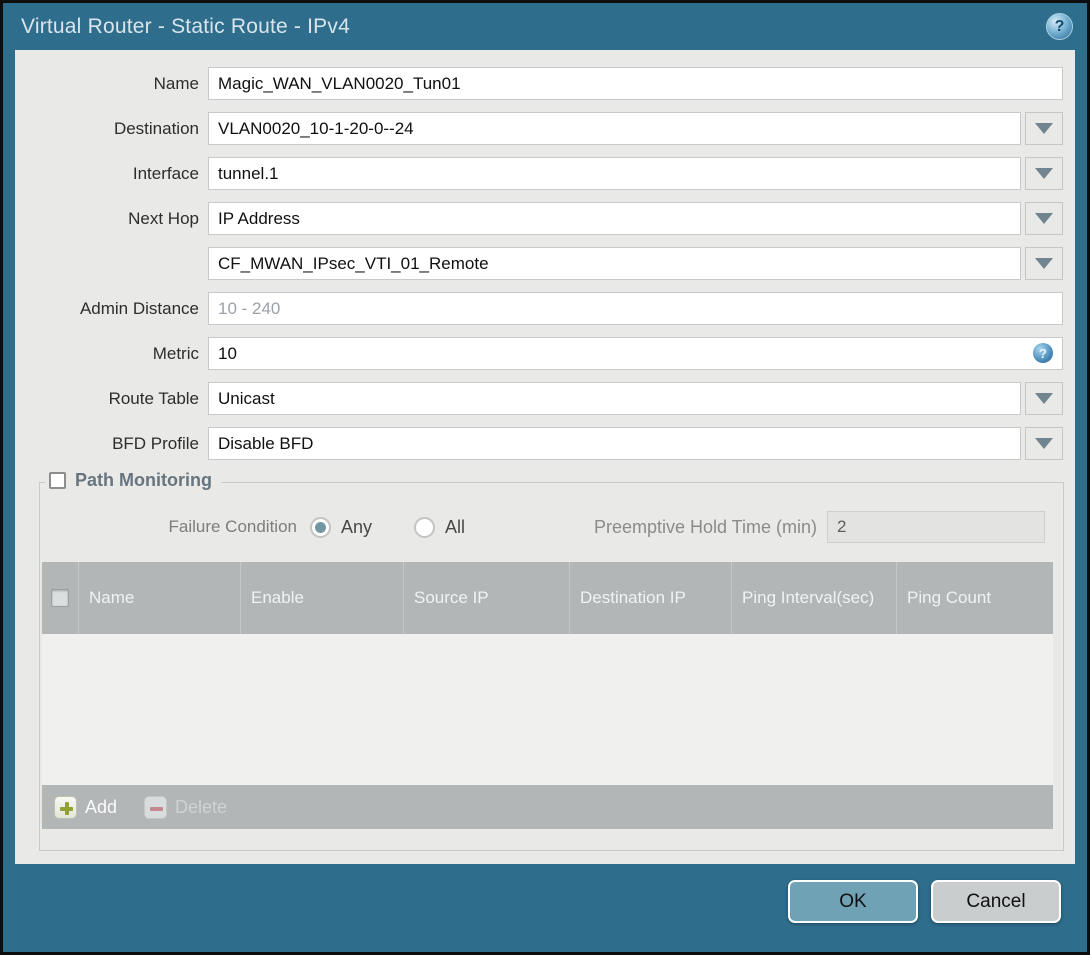 Image resolution: width=1090 pixels, height=955 pixels. What do you see at coordinates (635, 83) in the screenshot?
I see `name-input` at bounding box center [635, 83].